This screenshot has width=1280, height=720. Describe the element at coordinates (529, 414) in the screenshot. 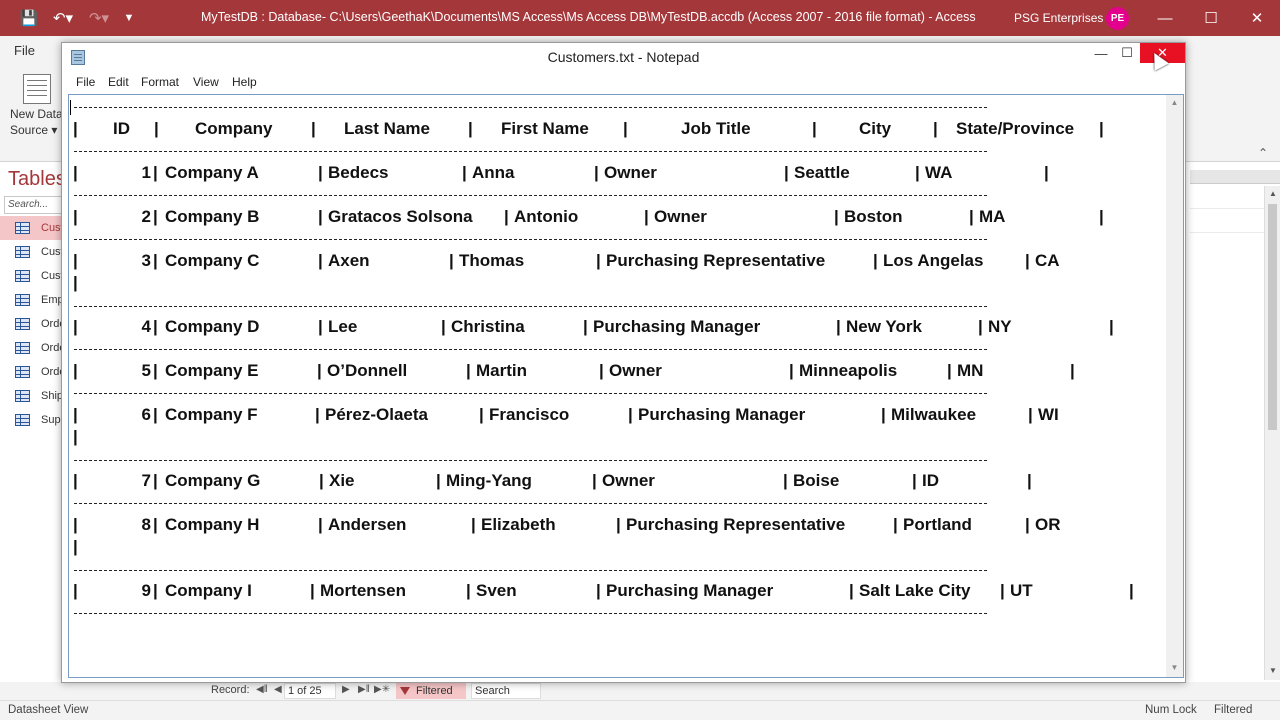

I see `cell-first: Francisco` at that location.